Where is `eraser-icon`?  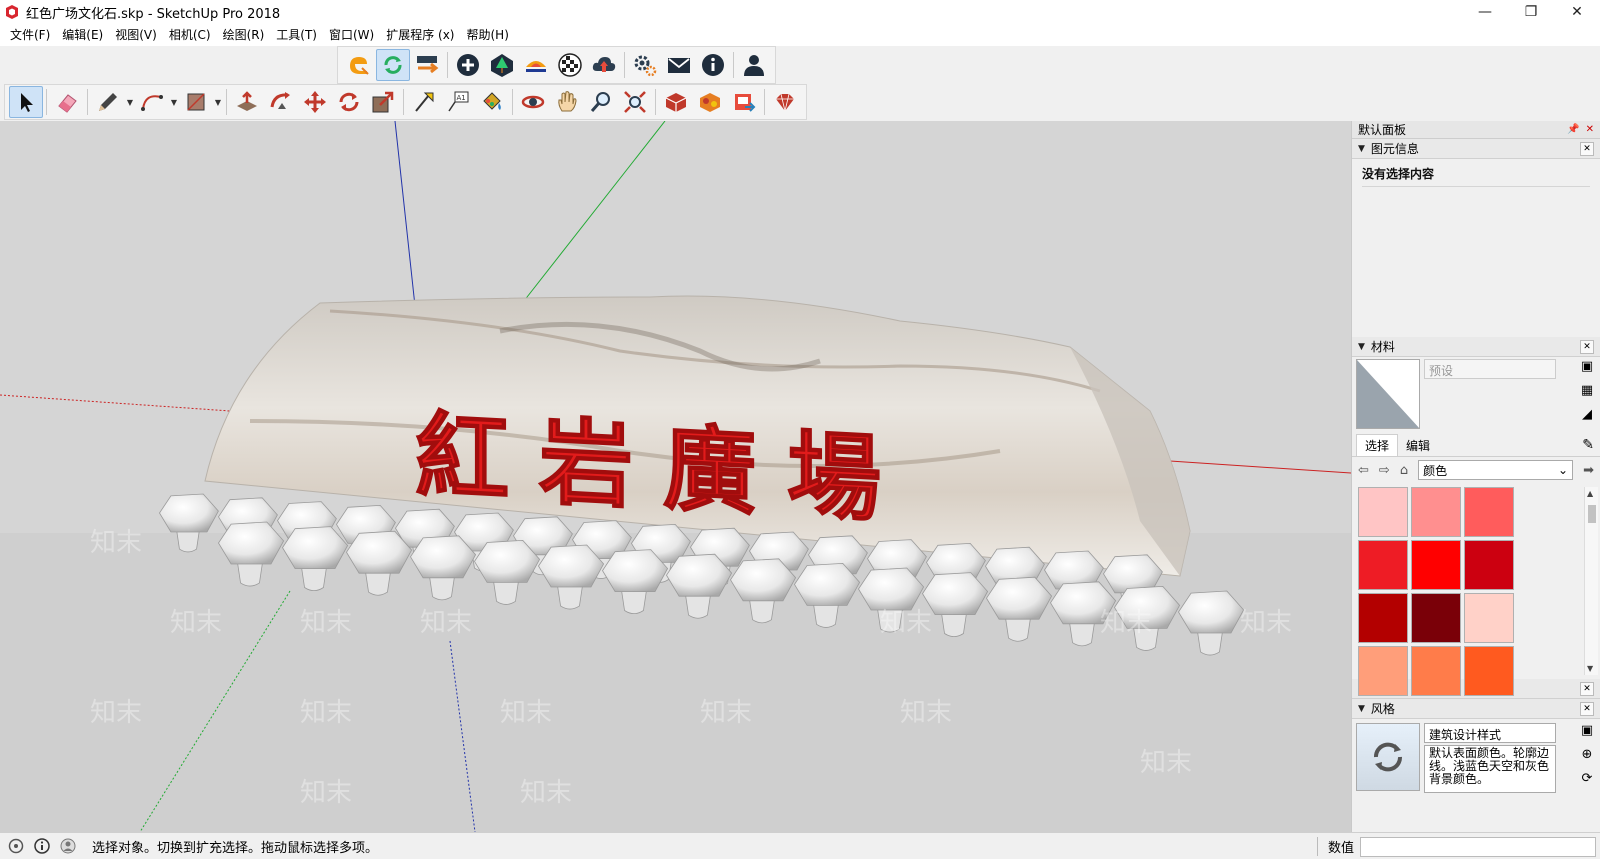 eraser-icon is located at coordinates (67, 102).